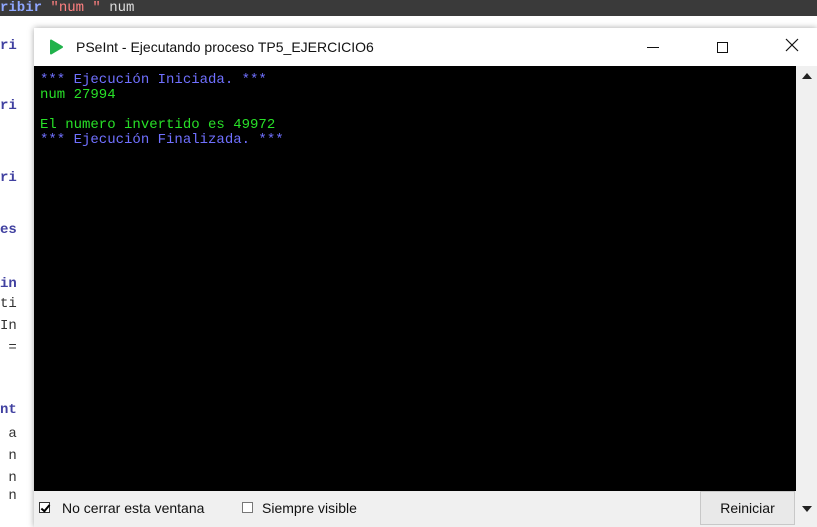 The width and height of the screenshot is (817, 527). Describe the element at coordinates (8, 410) in the screenshot. I see `code-fragment: nt` at that location.